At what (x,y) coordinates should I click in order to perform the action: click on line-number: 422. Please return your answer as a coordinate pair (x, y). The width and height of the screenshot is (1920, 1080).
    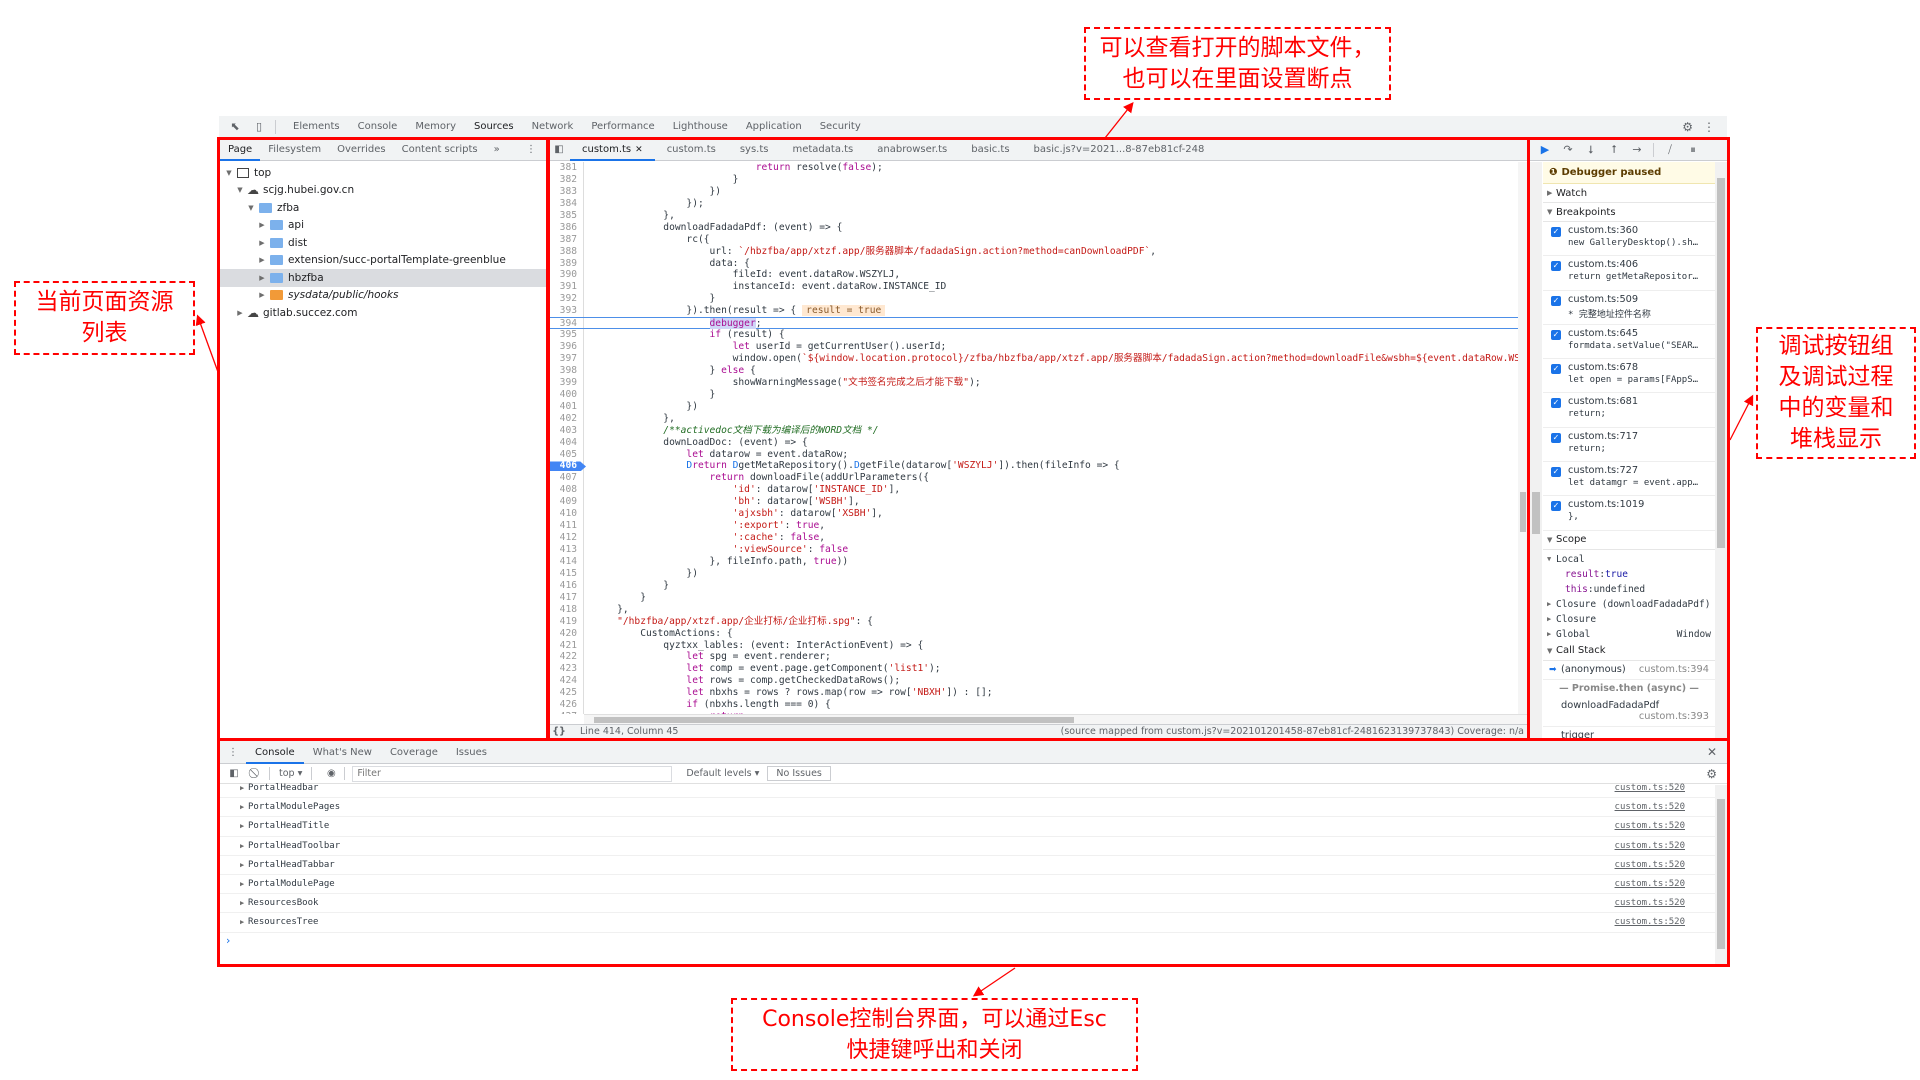
    Looking at the image, I should click on (566, 657).